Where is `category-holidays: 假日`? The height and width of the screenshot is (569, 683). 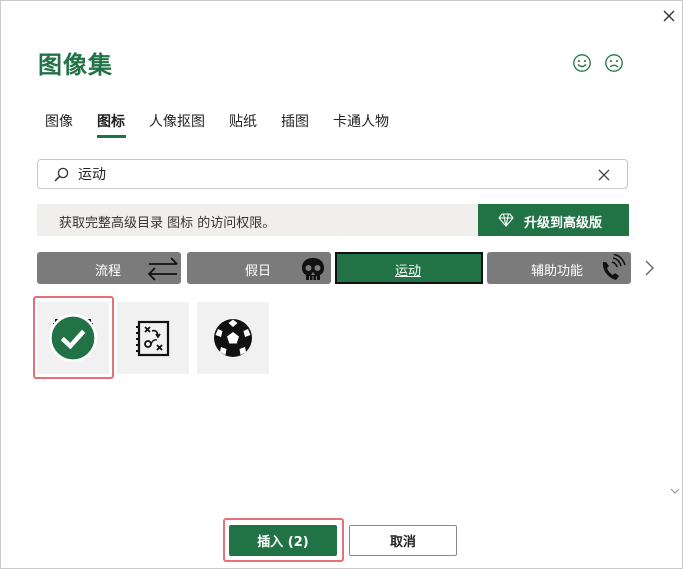 category-holidays: 假日 is located at coordinates (259, 268).